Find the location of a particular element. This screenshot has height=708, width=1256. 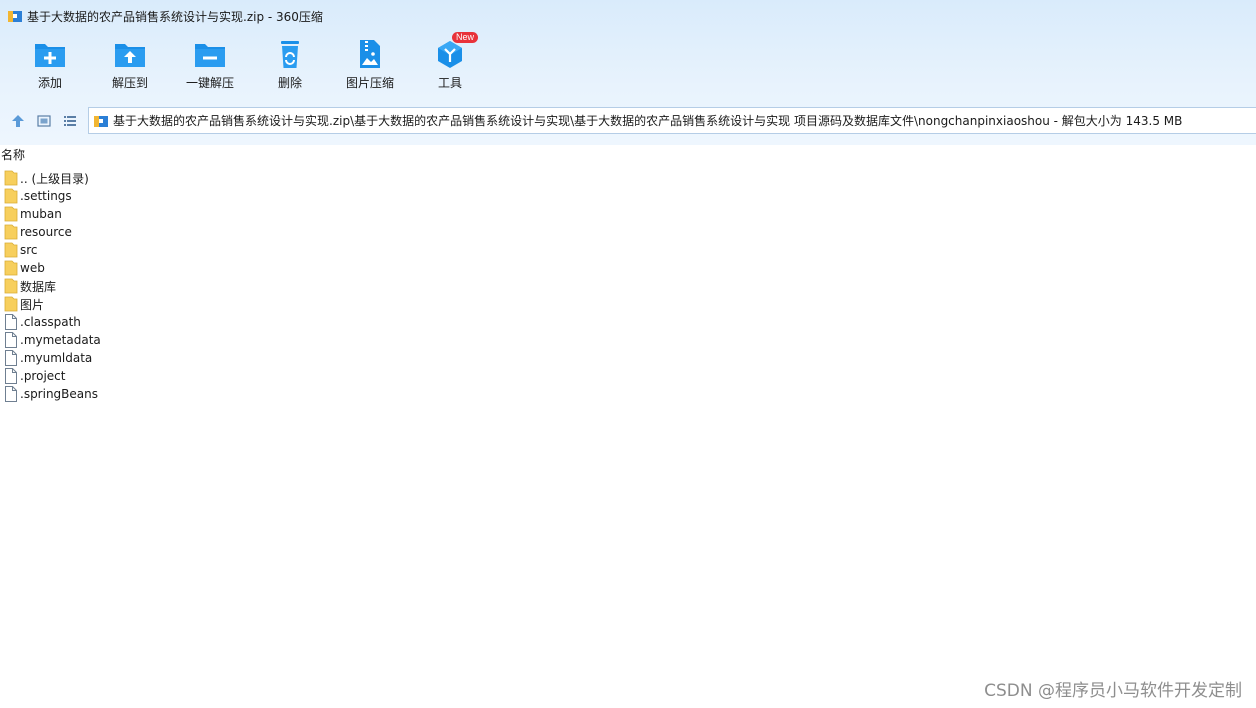

recycle-bin-icon is located at coordinates (290, 54).